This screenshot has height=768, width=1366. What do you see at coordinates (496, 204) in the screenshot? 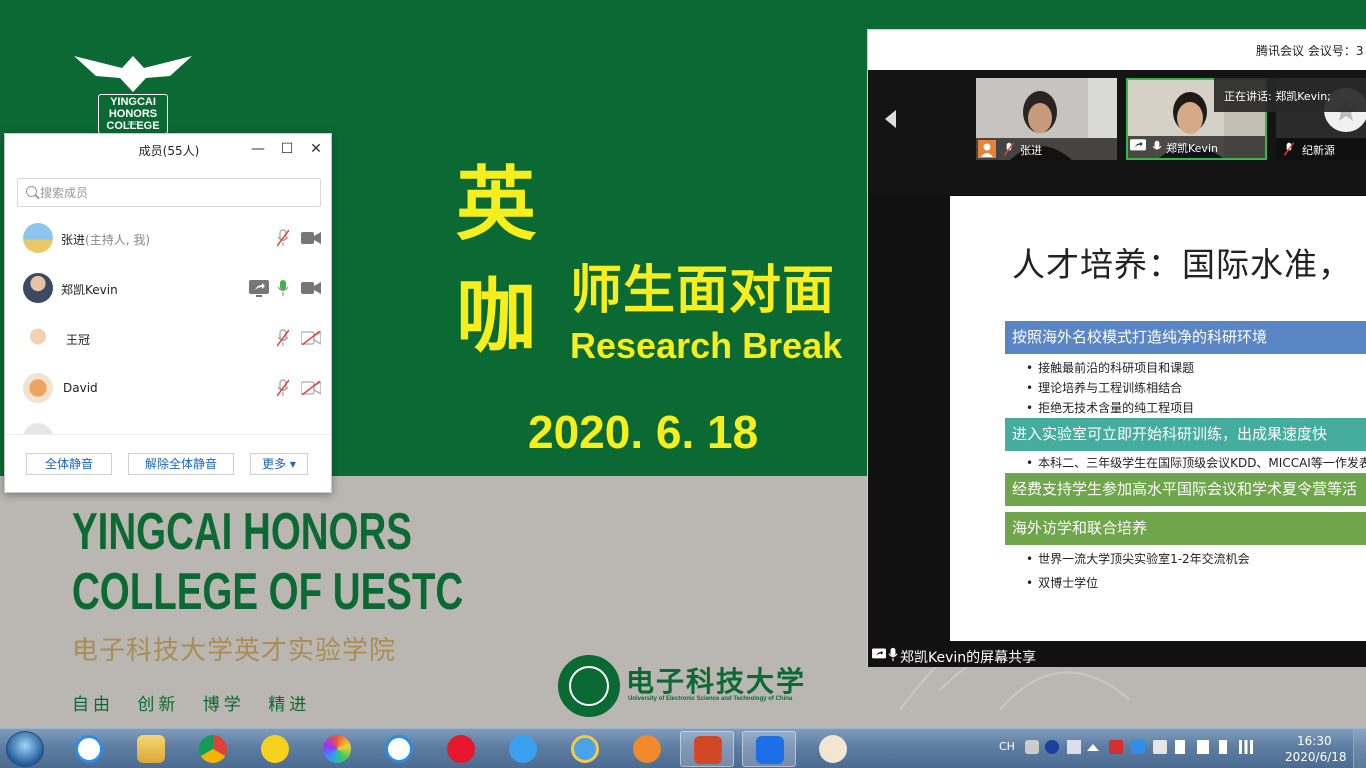
I see `event-char-ying: 英` at bounding box center [496, 204].